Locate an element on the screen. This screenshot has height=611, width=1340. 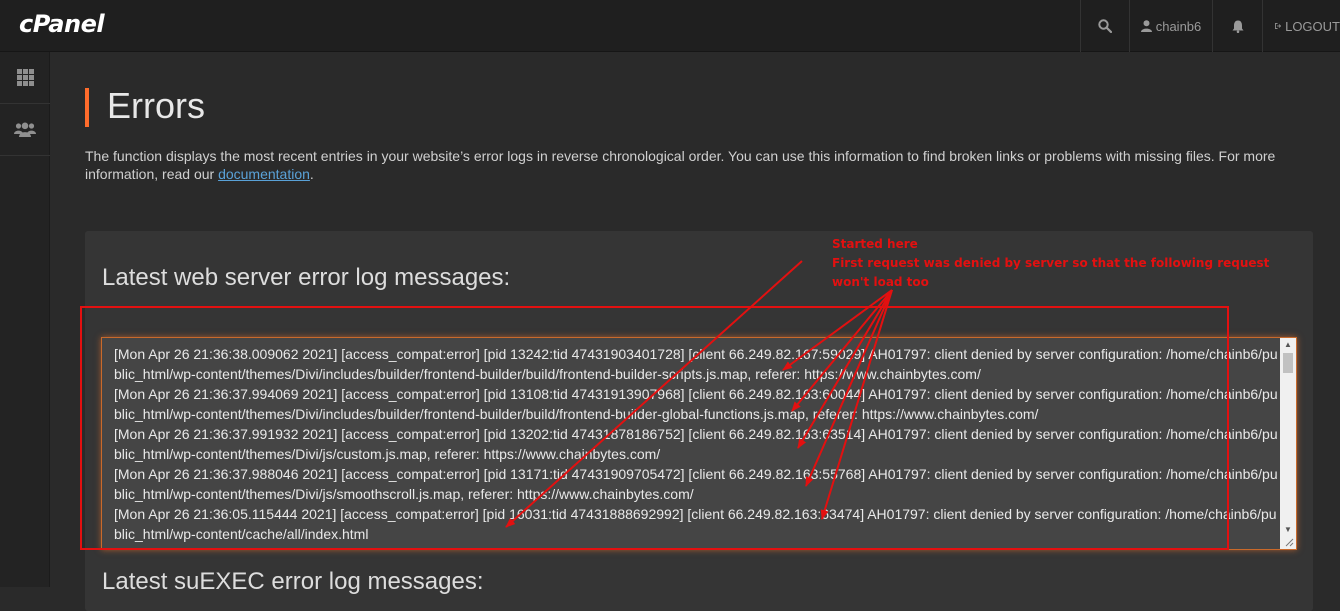
resize-grip-icon is located at coordinates (1289, 542).